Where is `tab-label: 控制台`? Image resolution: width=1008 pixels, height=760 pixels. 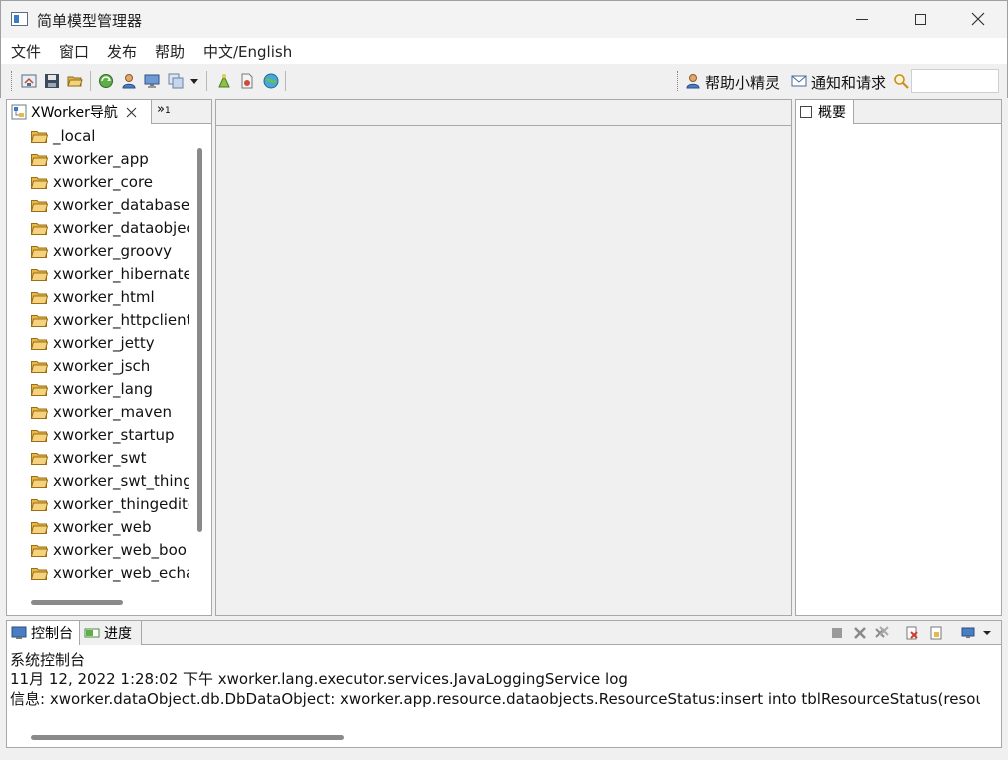 tab-label: 控制台 is located at coordinates (52, 634).